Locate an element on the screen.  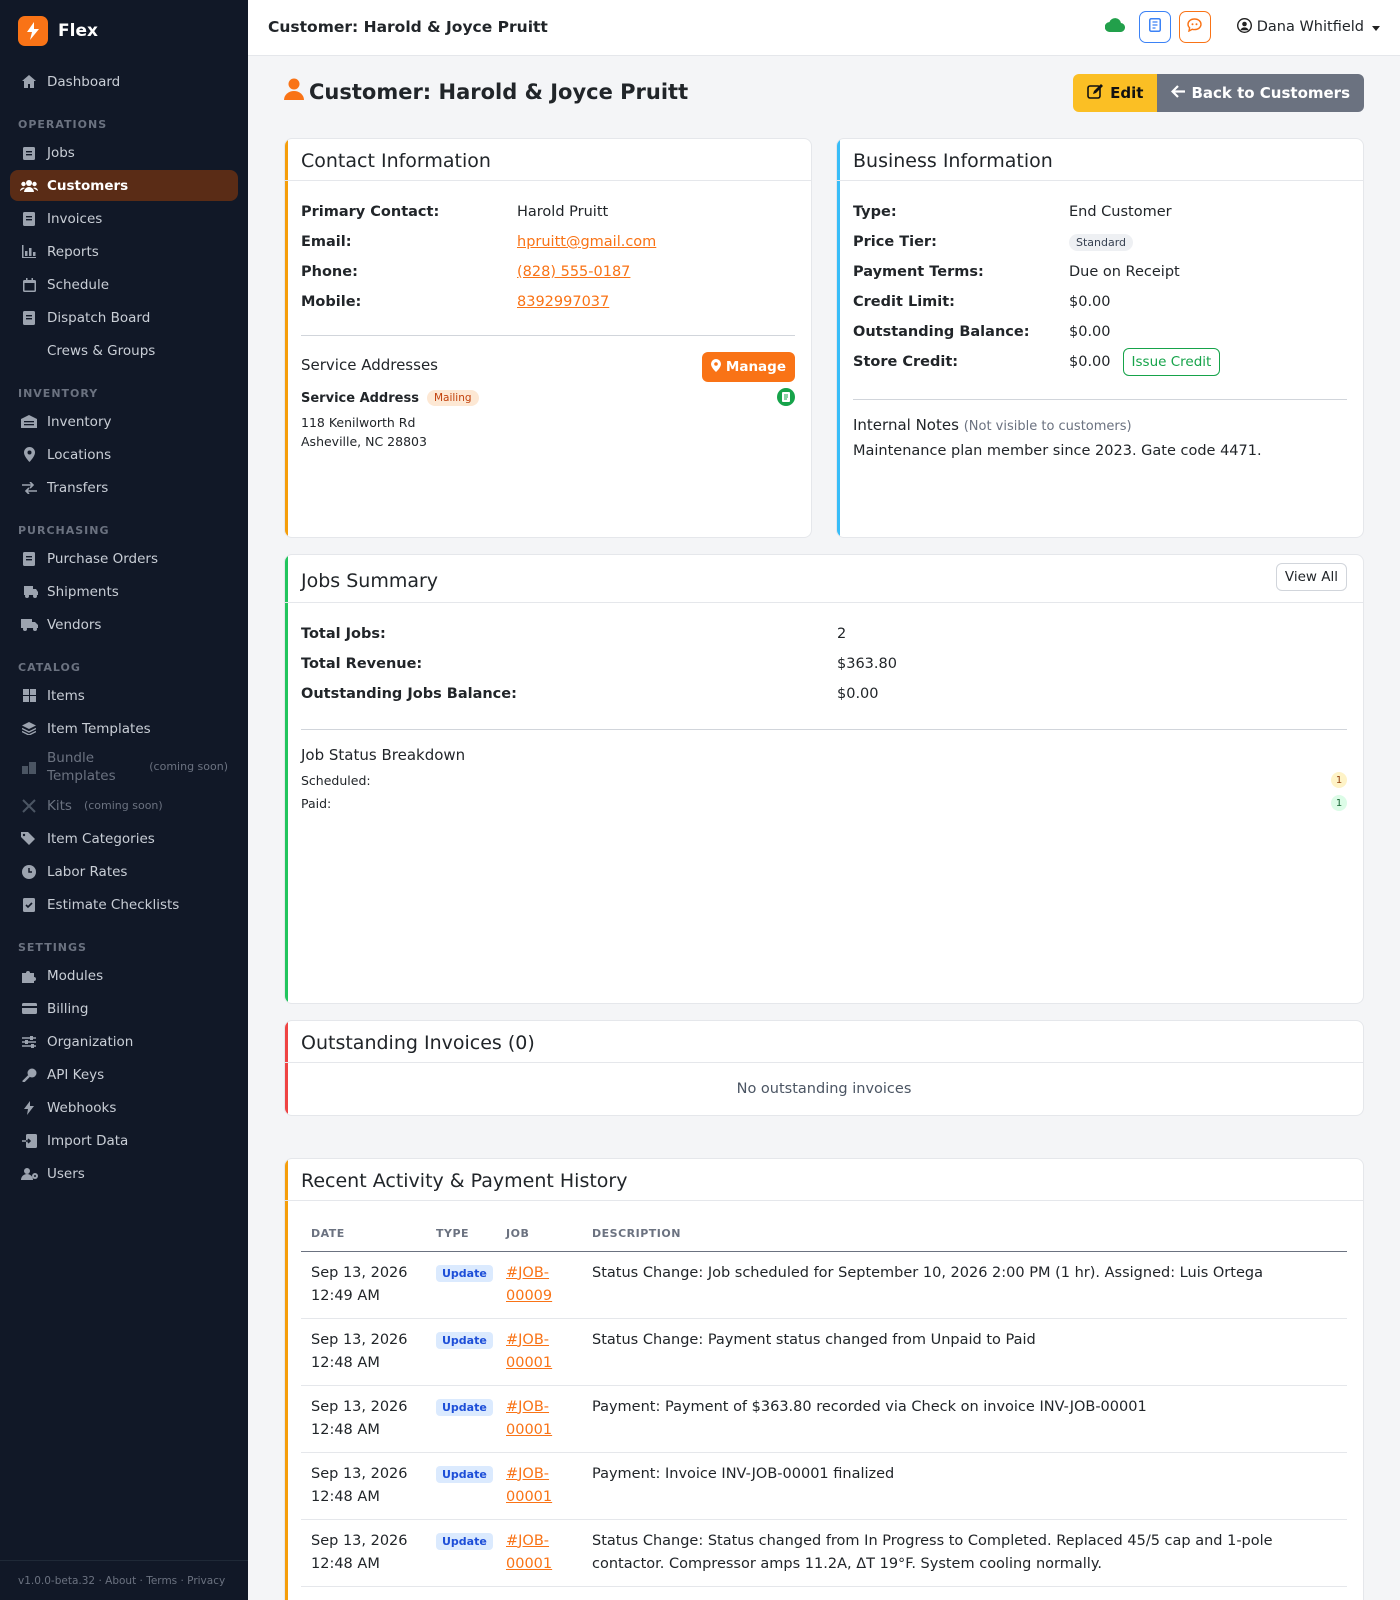
sidebar-item-kits: Kits (coming soon) is located at coordinates (124, 805).